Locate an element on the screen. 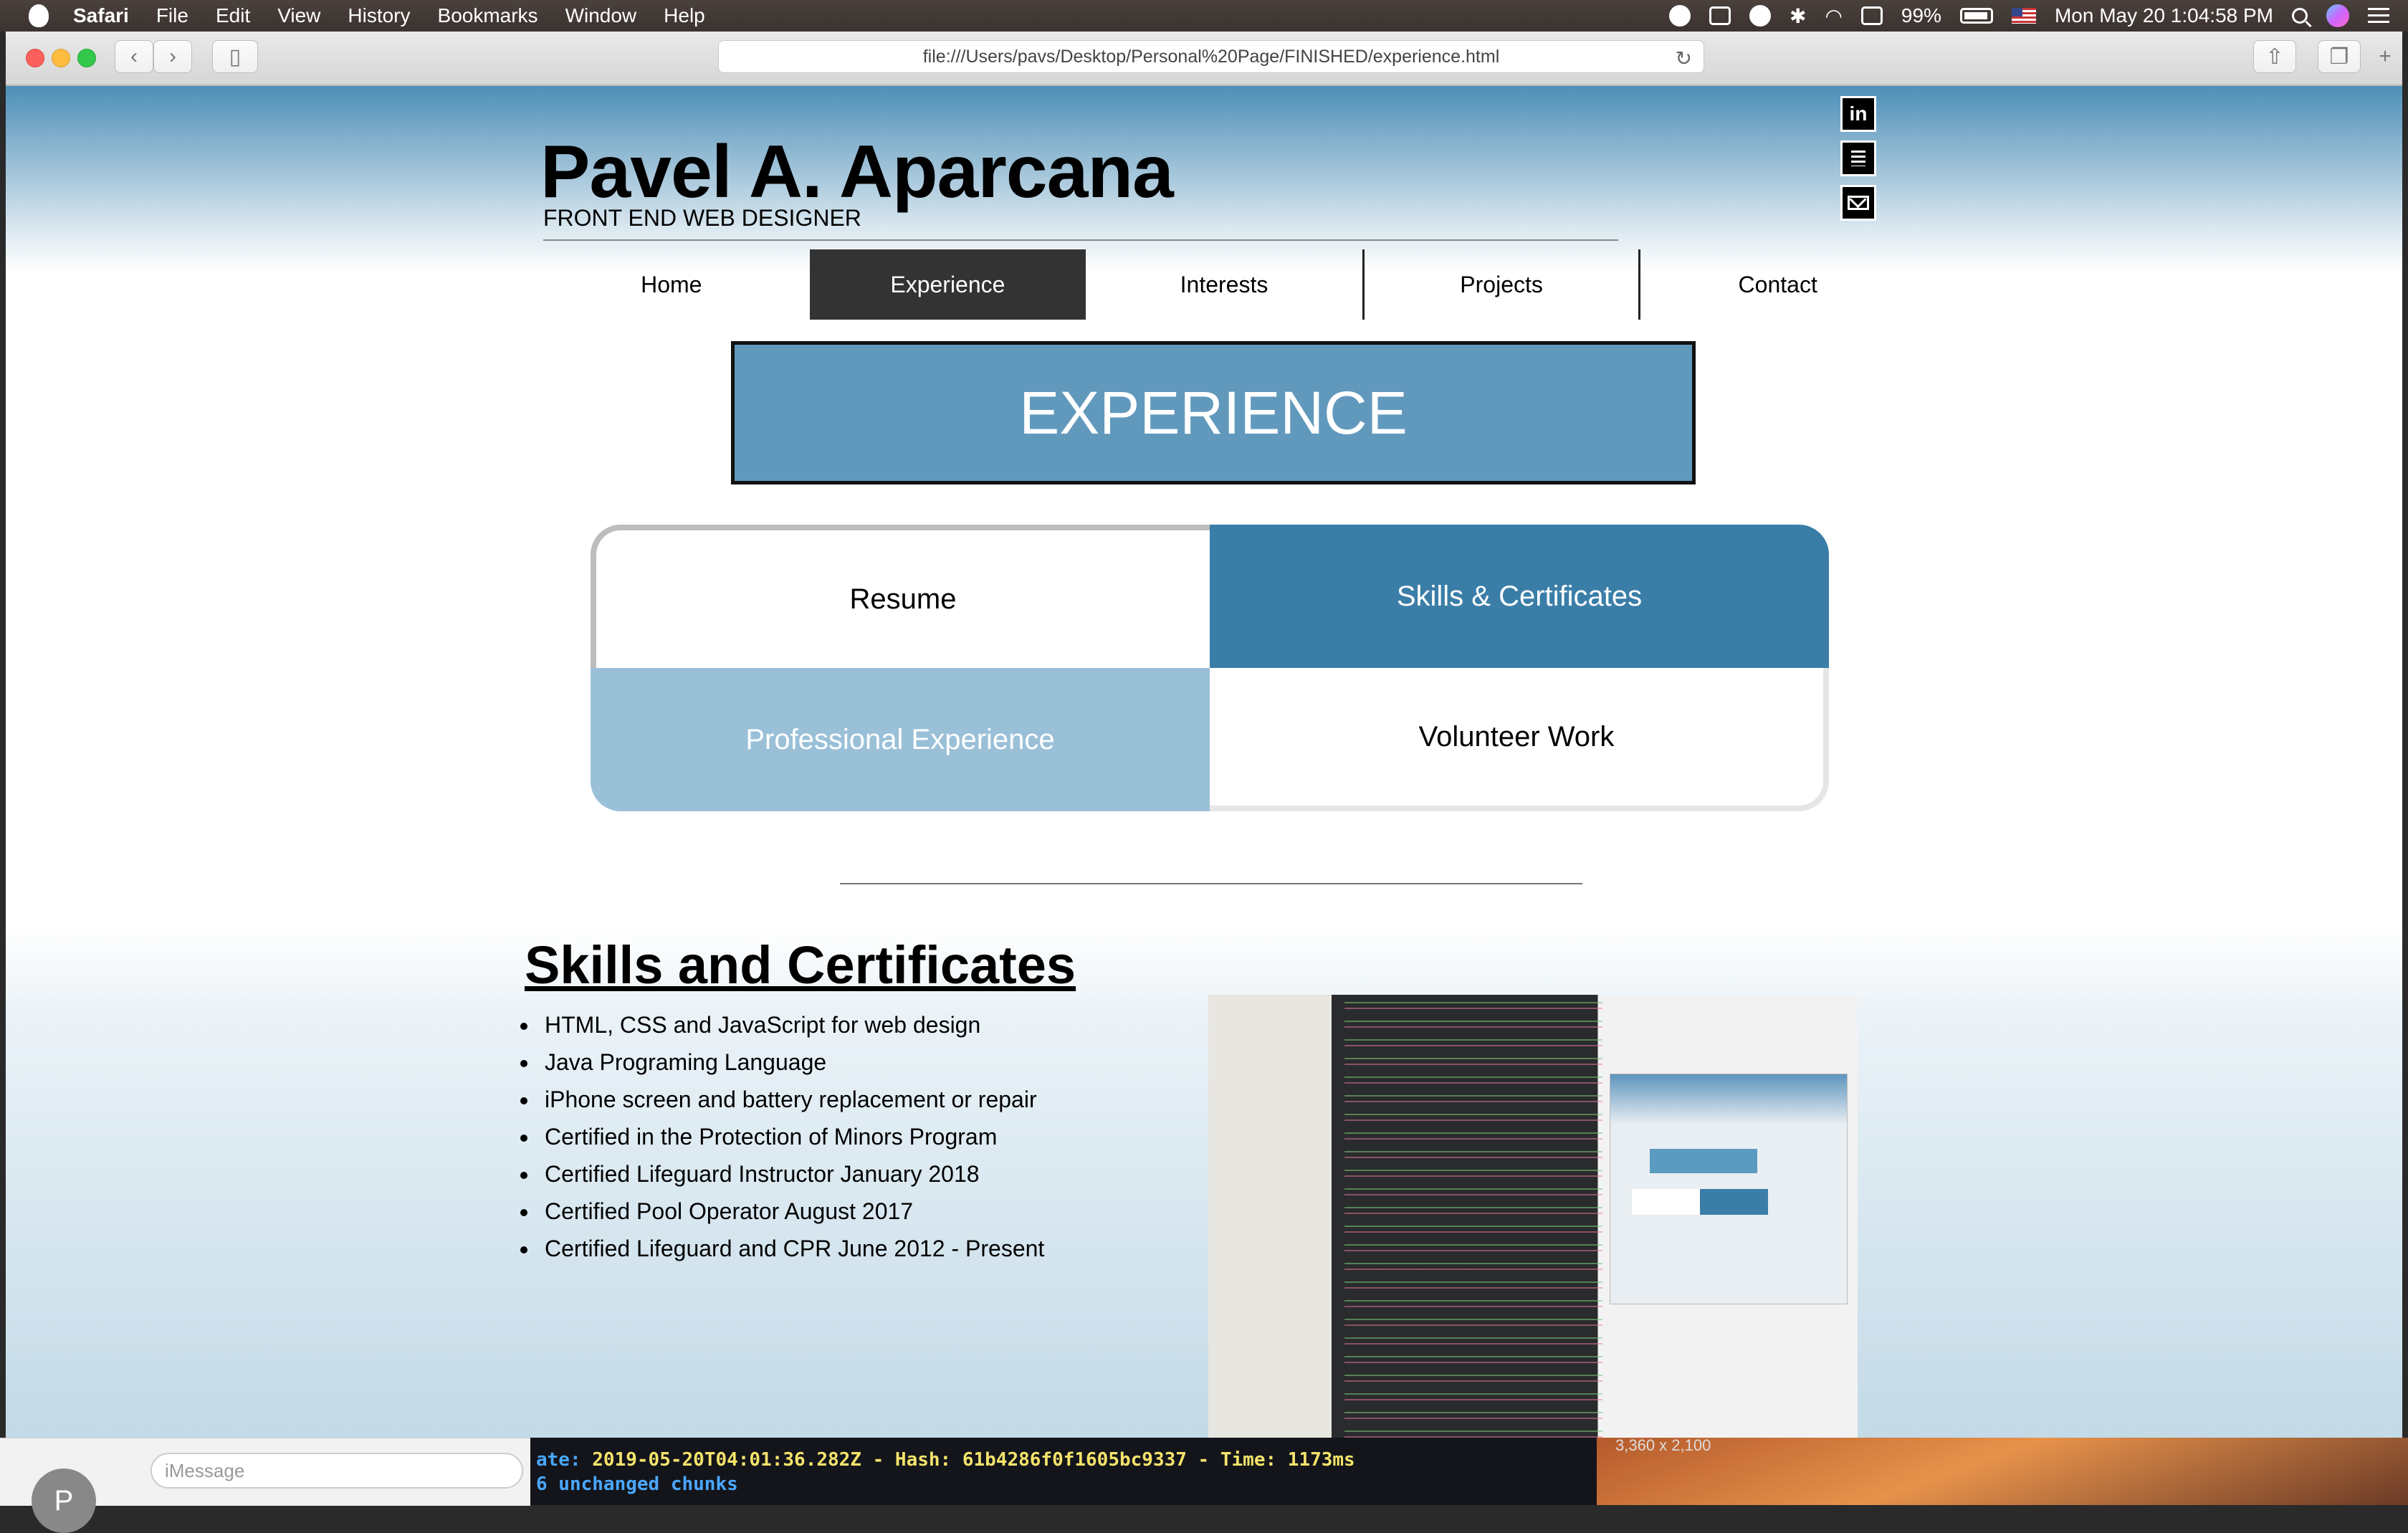  input-source-flag-icon is located at coordinates (2023, 16).